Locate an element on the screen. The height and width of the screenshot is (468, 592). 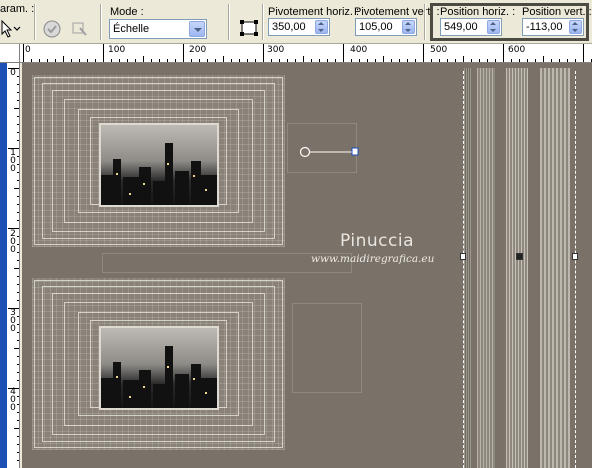
reset-icon is located at coordinates (249, 28).